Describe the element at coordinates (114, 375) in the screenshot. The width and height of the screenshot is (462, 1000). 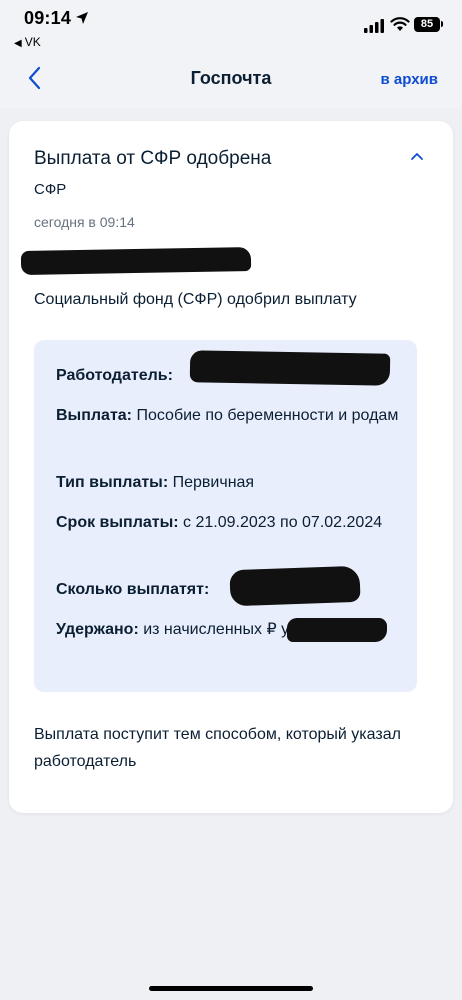
I see `detail-label: Работодатель:` at that location.